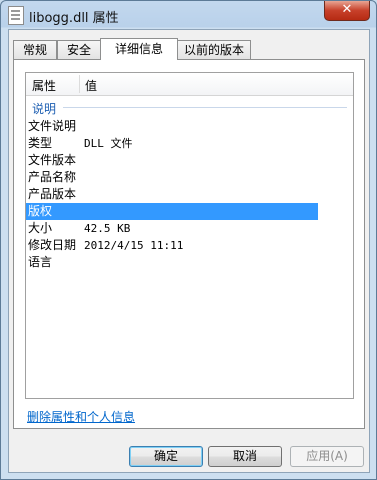 This screenshot has height=480, width=377. What do you see at coordinates (172, 126) in the screenshot?
I see `detail-row-file-description: 文件说明` at bounding box center [172, 126].